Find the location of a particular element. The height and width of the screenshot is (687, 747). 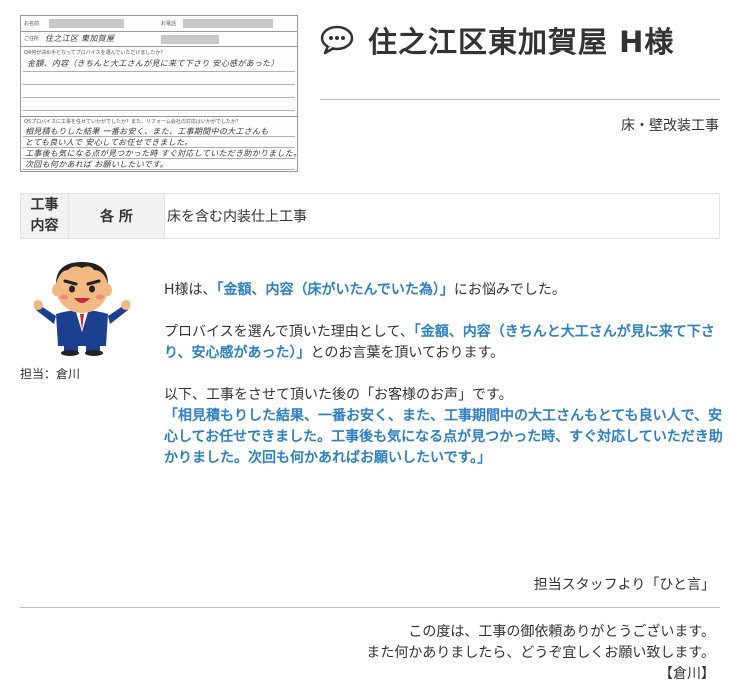

message-text: 以下、工事をさせて頂いた後の「お客様のお声」です。 is located at coordinates (338, 395).